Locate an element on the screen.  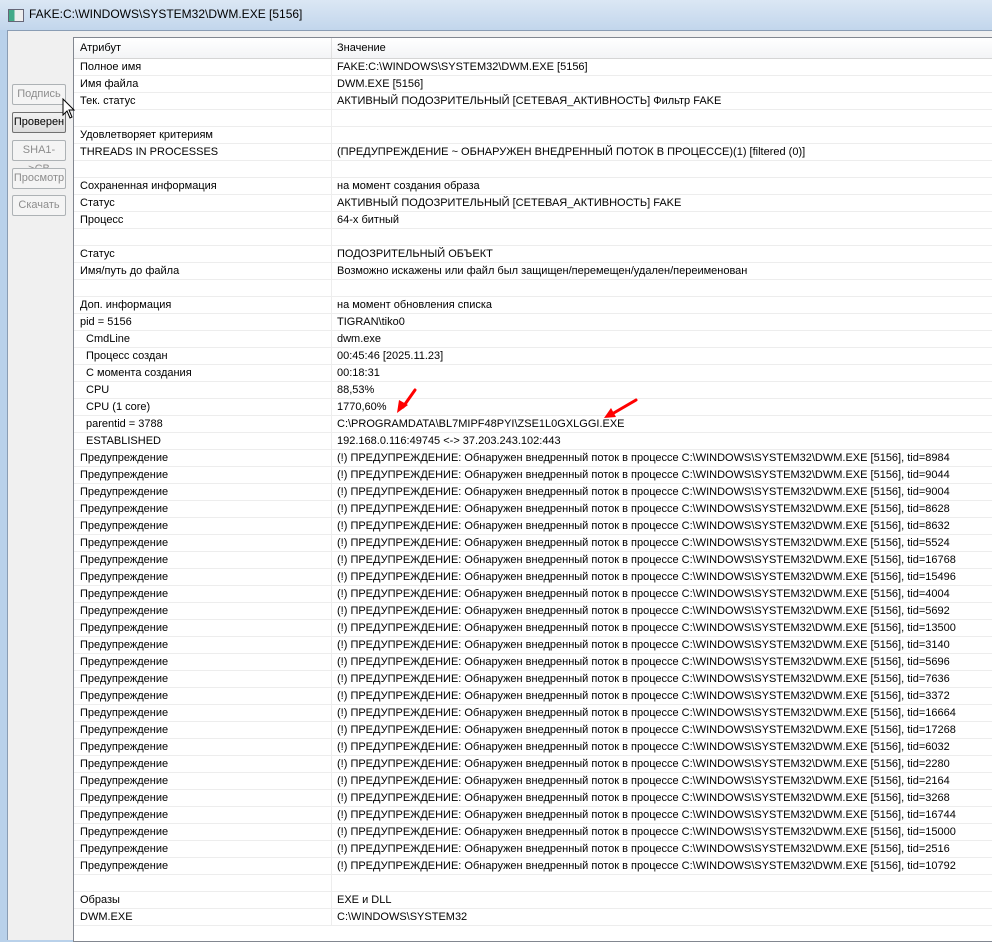
verified-button: Проверен is located at coordinates (39, 122).